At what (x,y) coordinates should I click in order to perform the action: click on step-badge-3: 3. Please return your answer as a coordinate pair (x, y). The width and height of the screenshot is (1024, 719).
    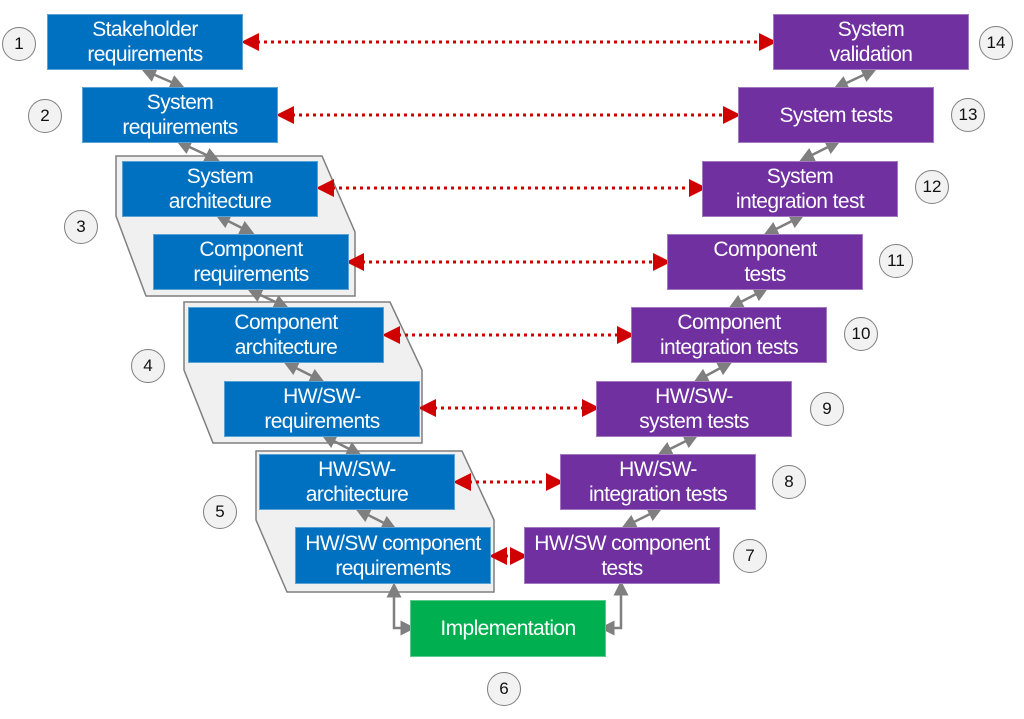
    Looking at the image, I should click on (81, 227).